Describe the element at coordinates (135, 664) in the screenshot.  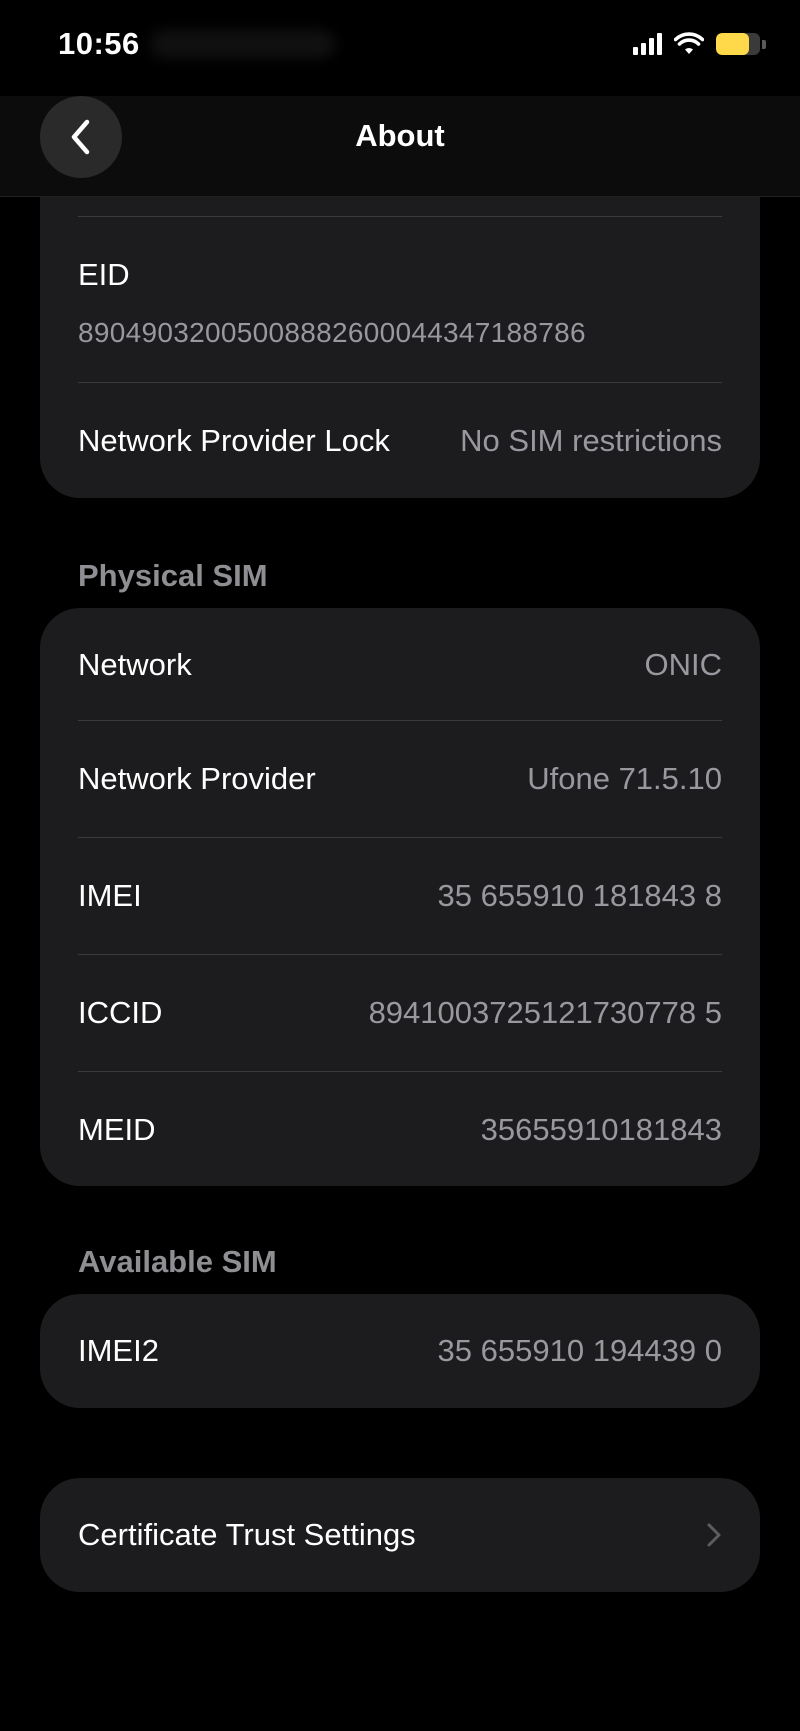
I see `network-label: Network` at that location.